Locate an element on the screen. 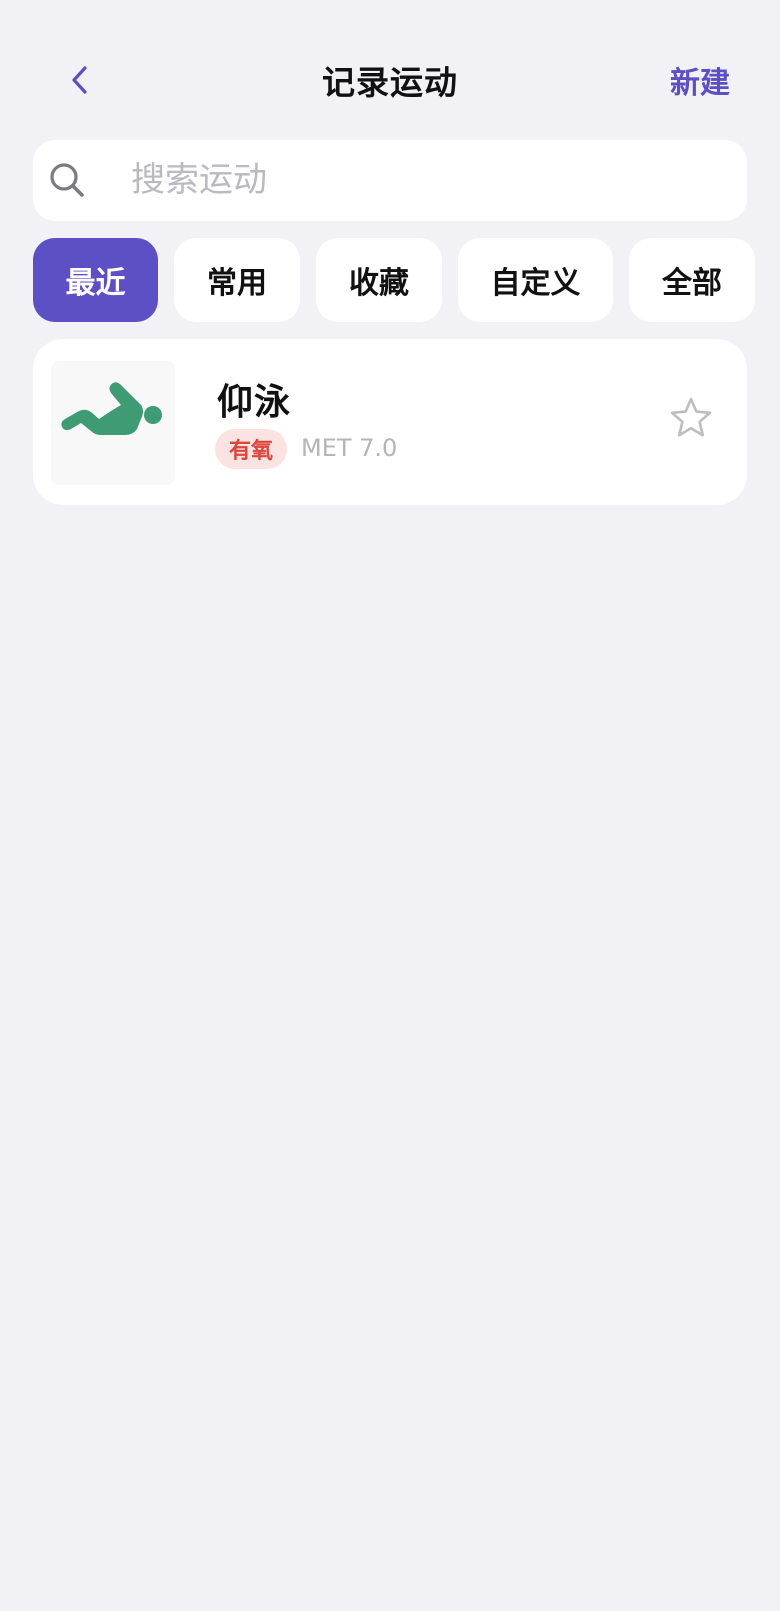 The image size is (780, 1611). tab-frequent: 常用 is located at coordinates (237, 280).